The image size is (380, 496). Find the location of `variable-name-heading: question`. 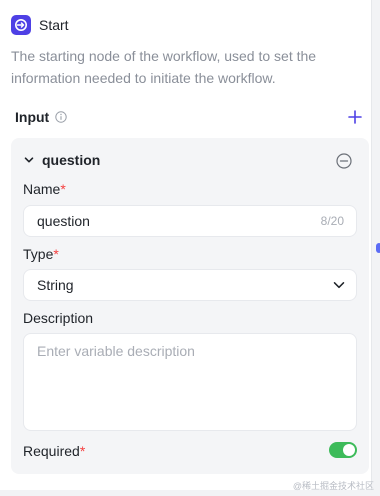

variable-name-heading: question is located at coordinates (71, 160).